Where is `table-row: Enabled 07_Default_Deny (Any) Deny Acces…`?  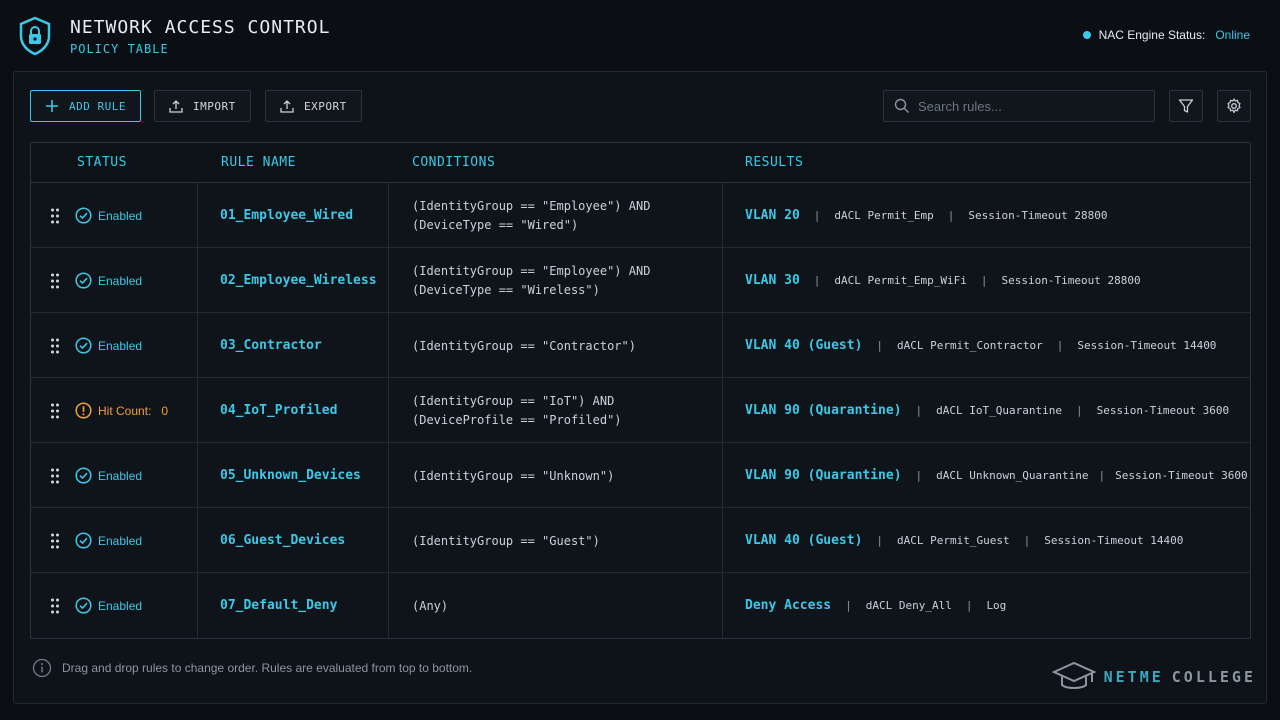
table-row: Enabled 07_Default_Deny (Any) Deny Acces… is located at coordinates (640, 605).